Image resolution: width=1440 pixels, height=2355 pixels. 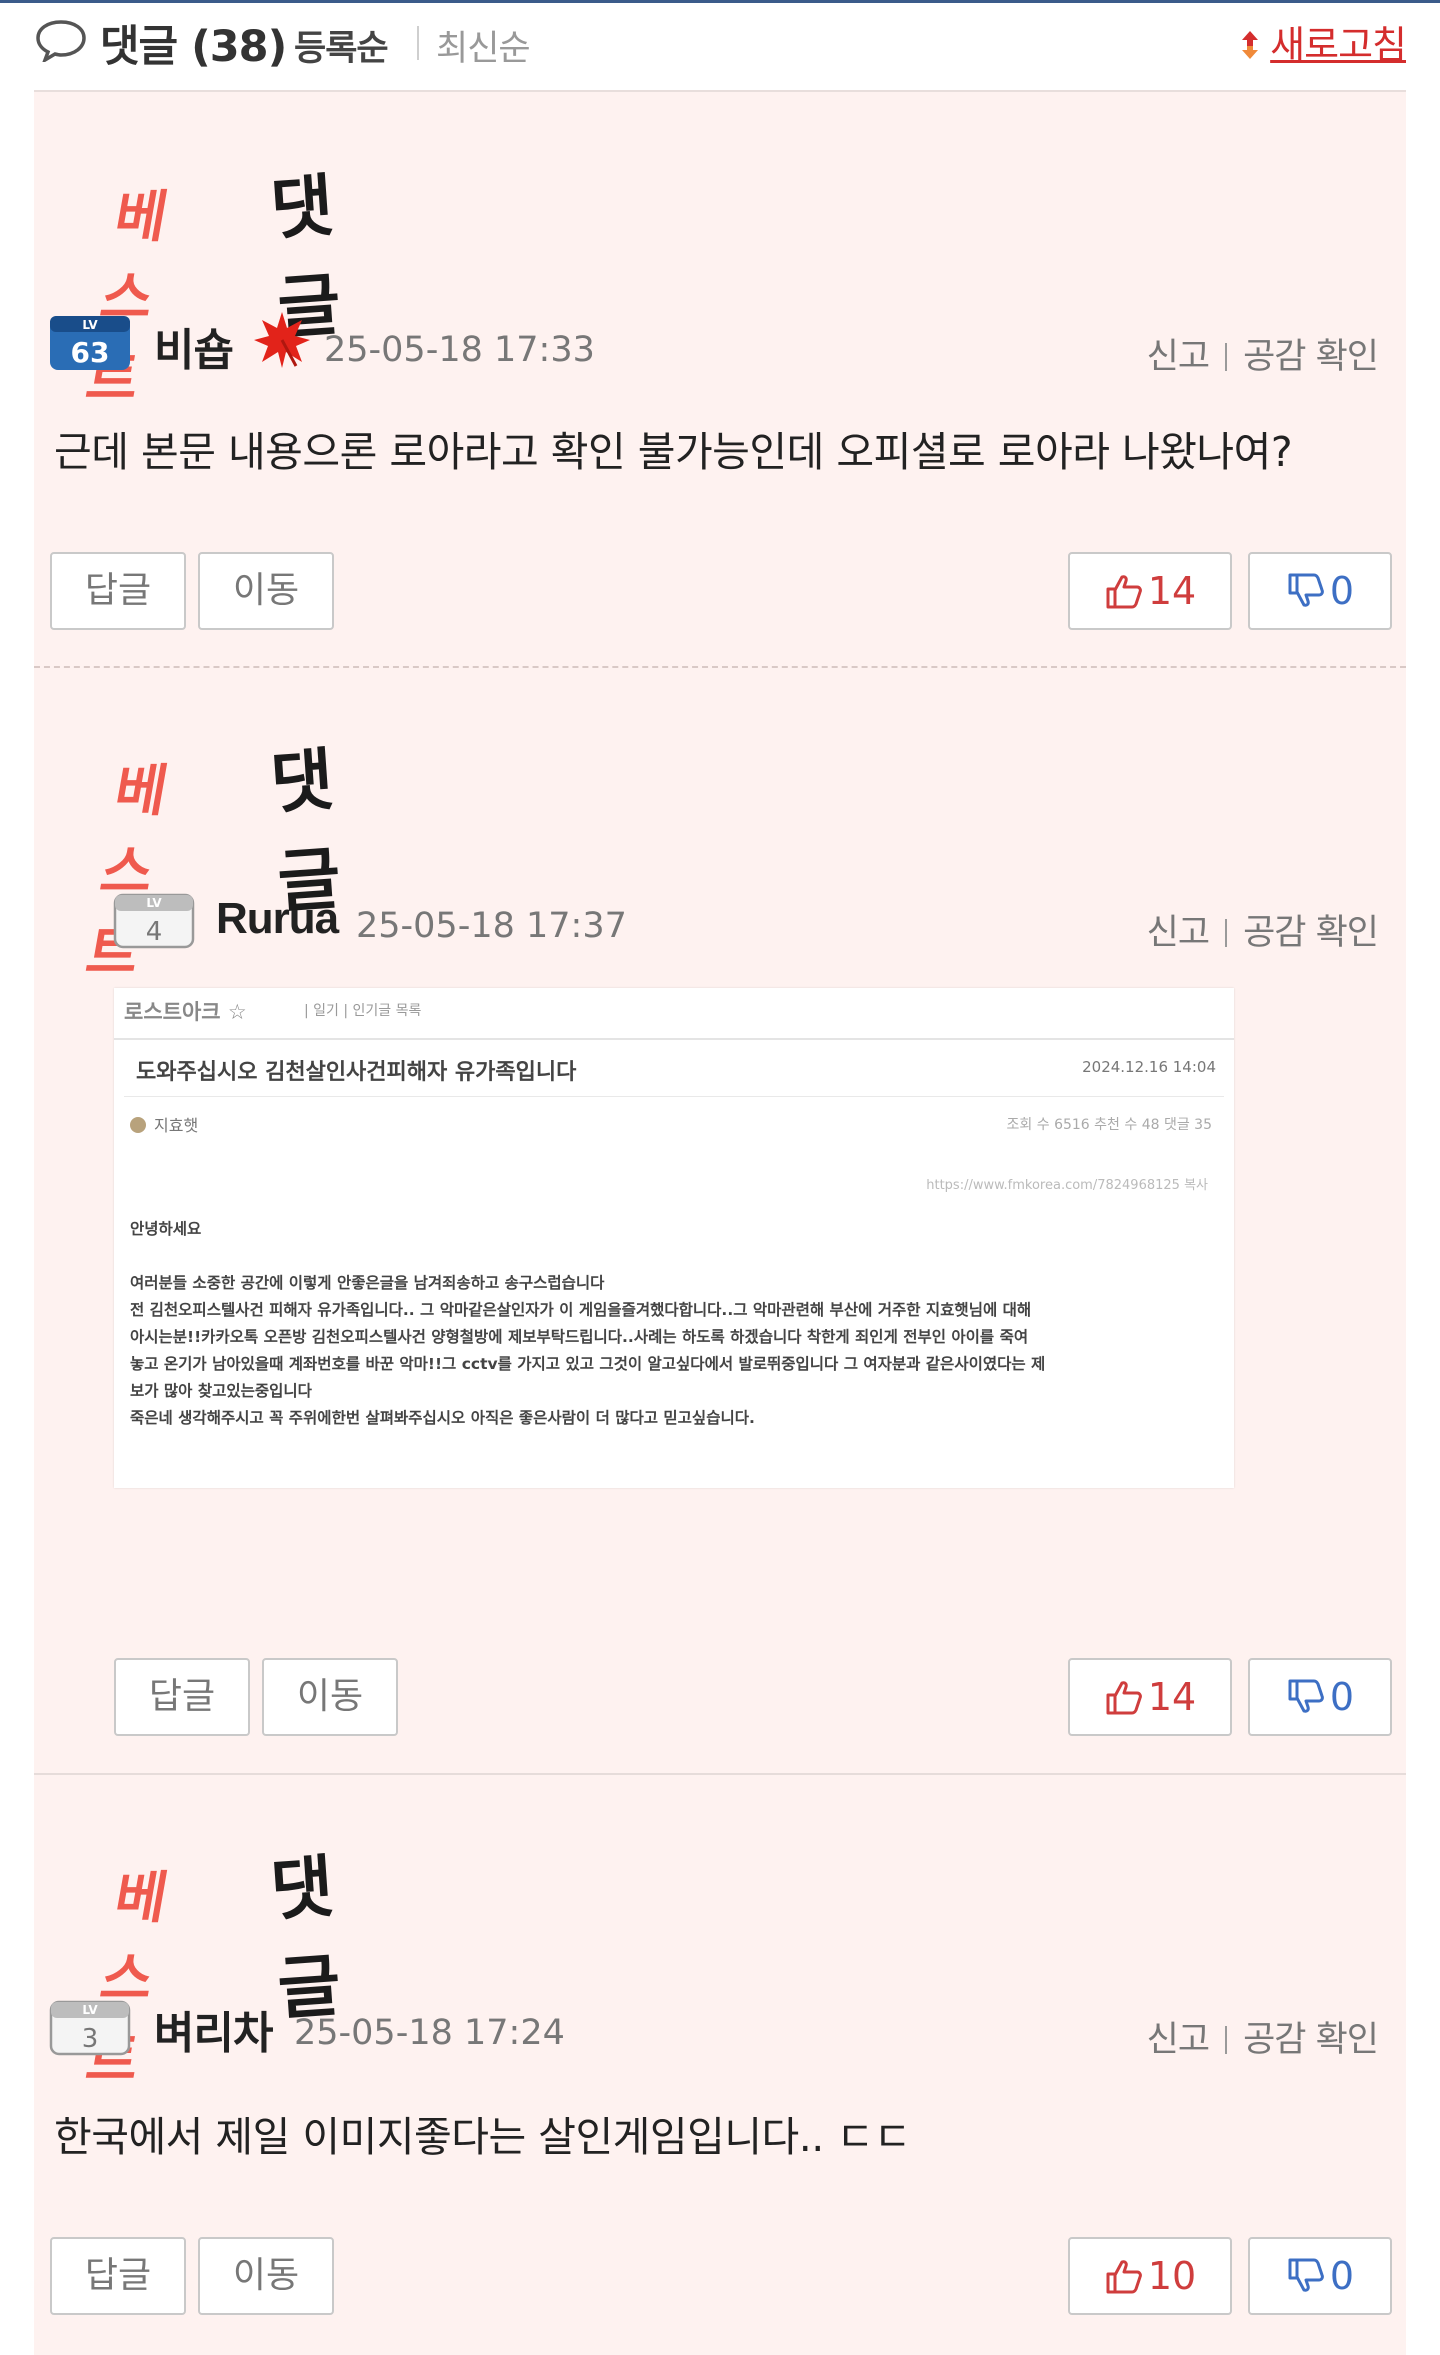 I want to click on level-badge-icon: LV 63, so click(x=90, y=343).